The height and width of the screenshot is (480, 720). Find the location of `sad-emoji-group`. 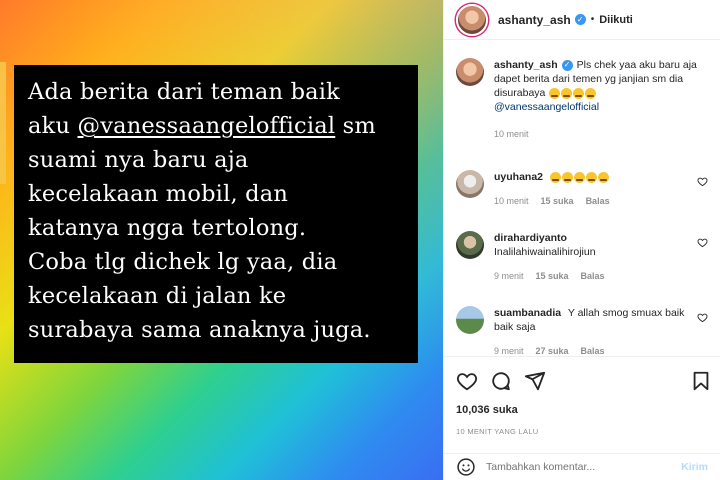

sad-emoji-group is located at coordinates (580, 177).